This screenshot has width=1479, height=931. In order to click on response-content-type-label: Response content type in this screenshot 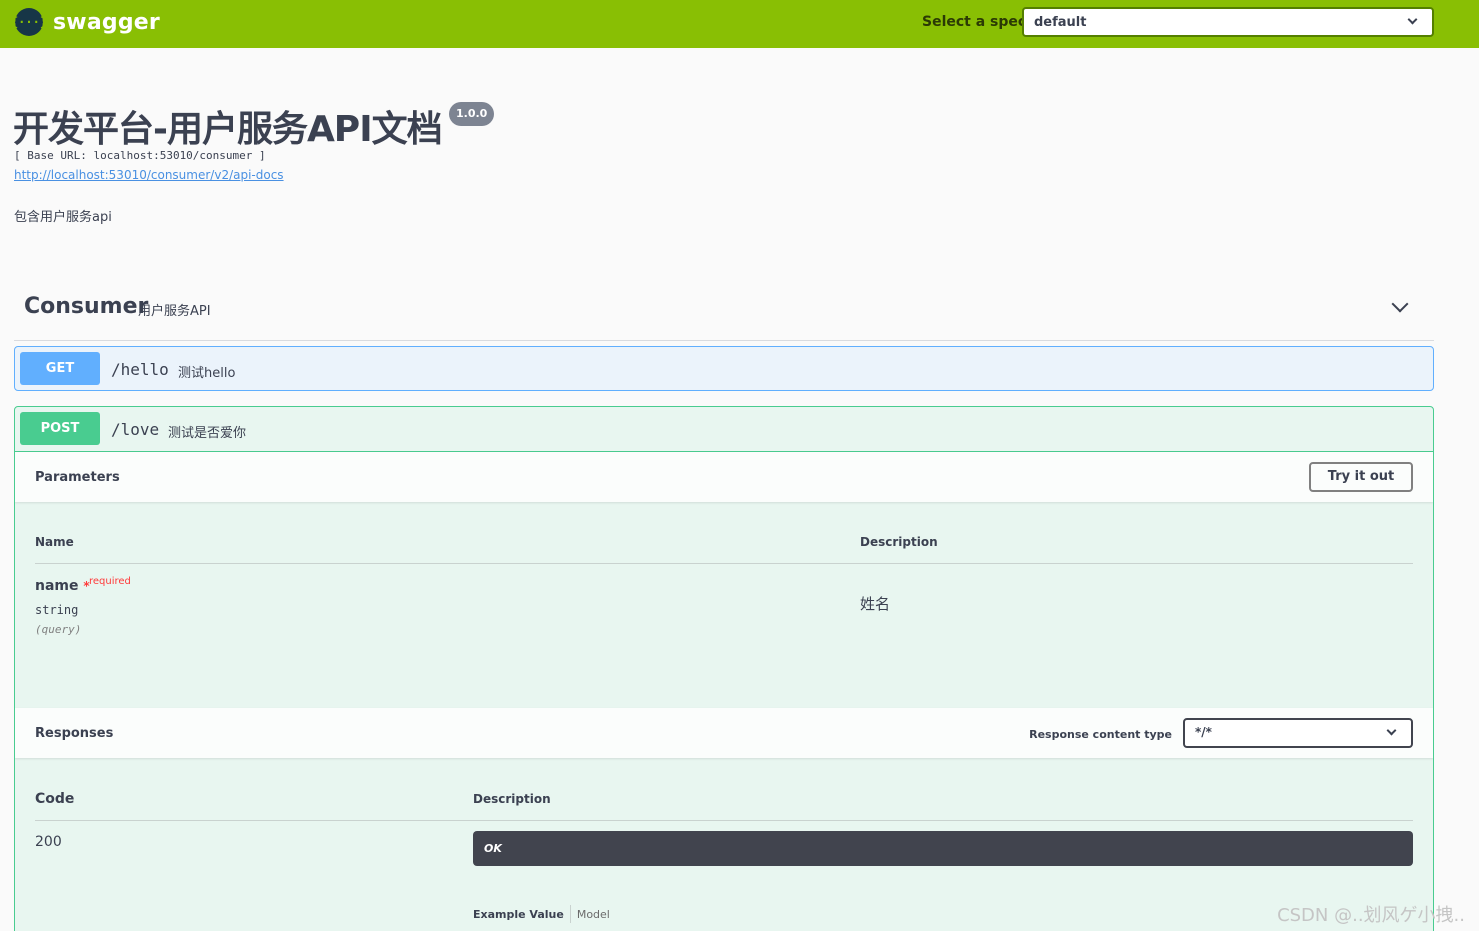, I will do `click(1100, 734)`.